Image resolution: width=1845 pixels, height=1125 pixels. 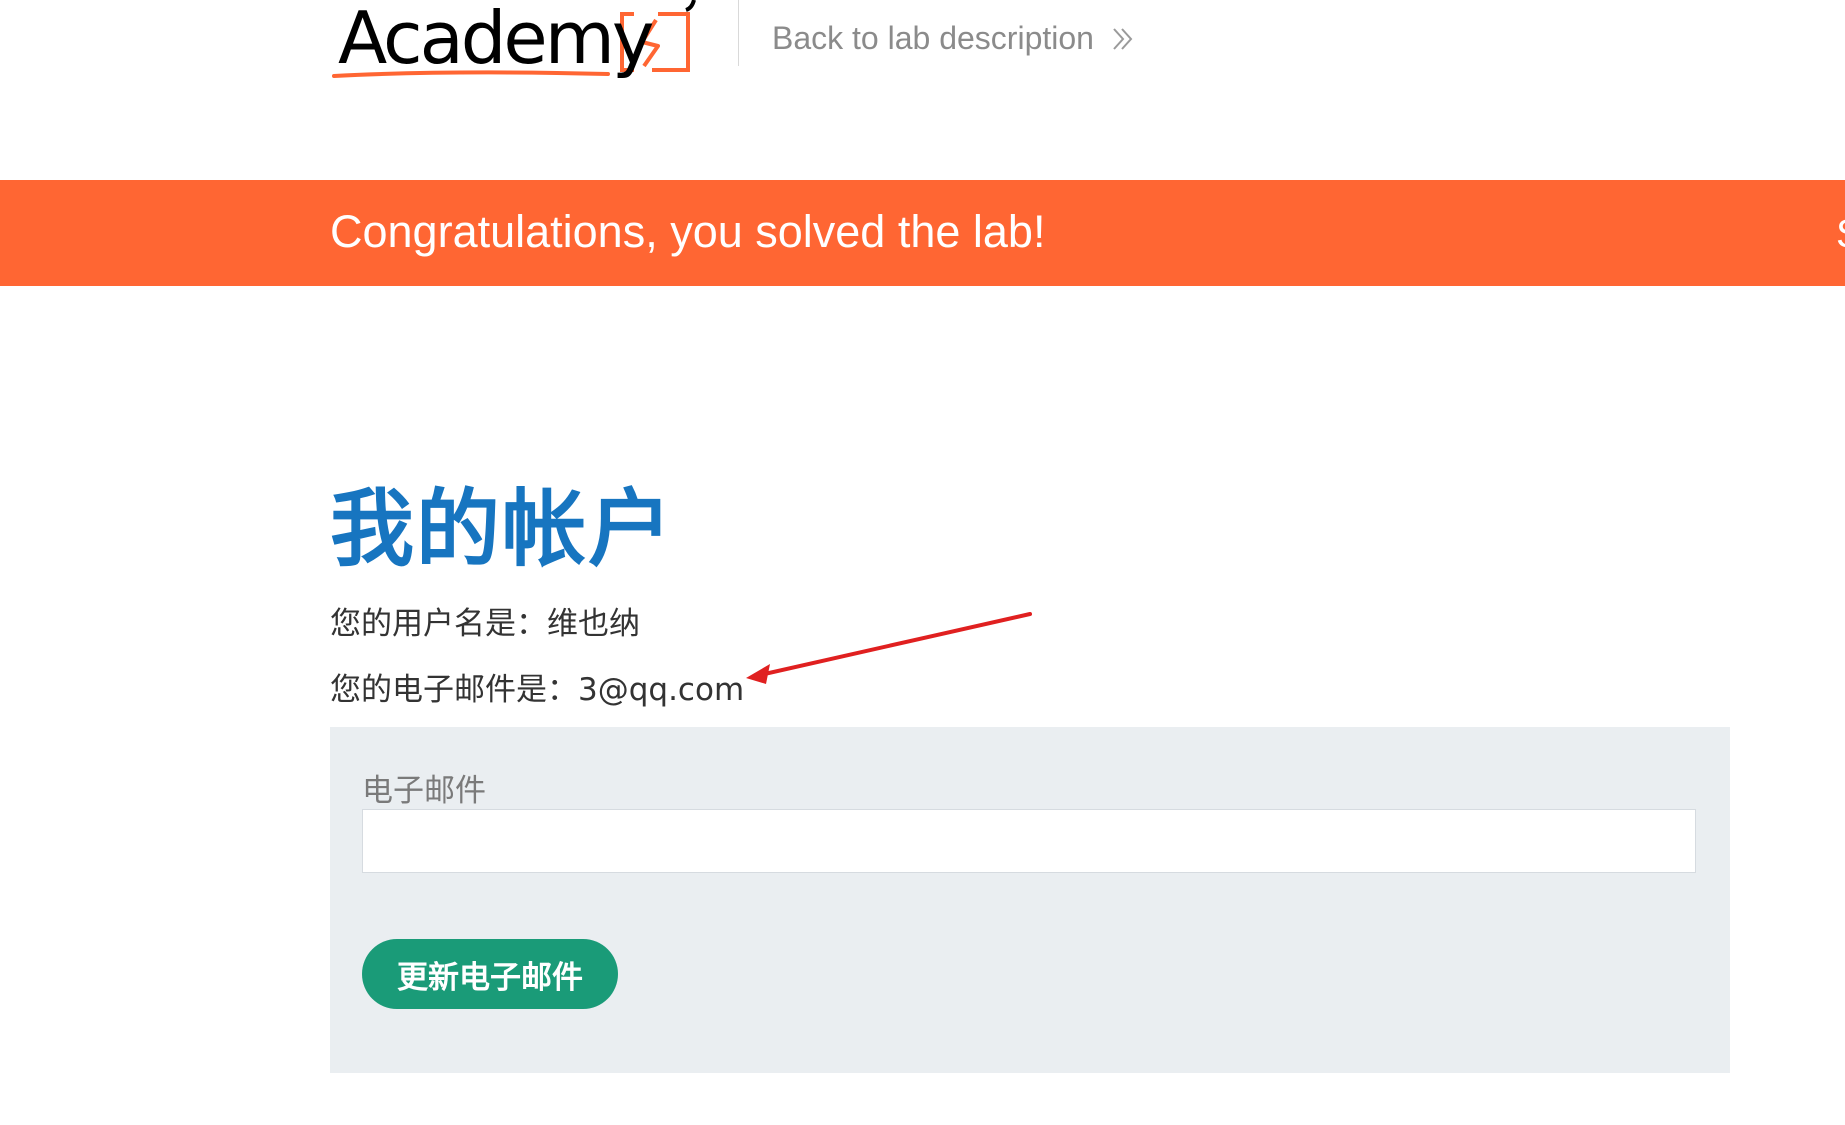 I want to click on logo-text: Academy, so click(x=496, y=40).